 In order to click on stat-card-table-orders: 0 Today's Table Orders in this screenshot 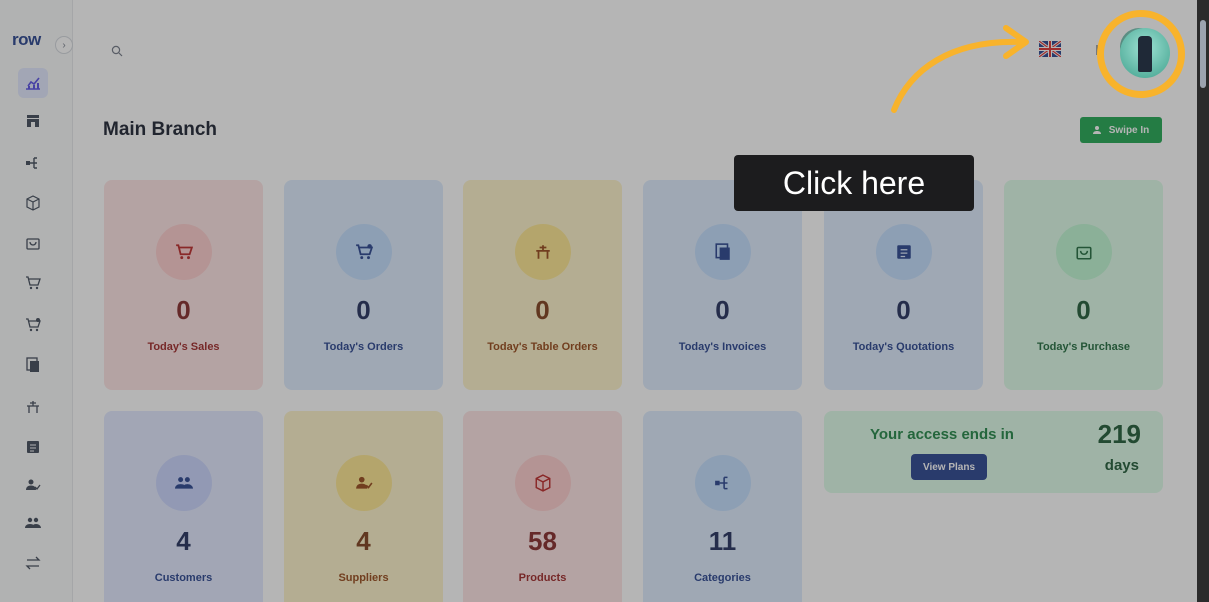, I will do `click(542, 285)`.